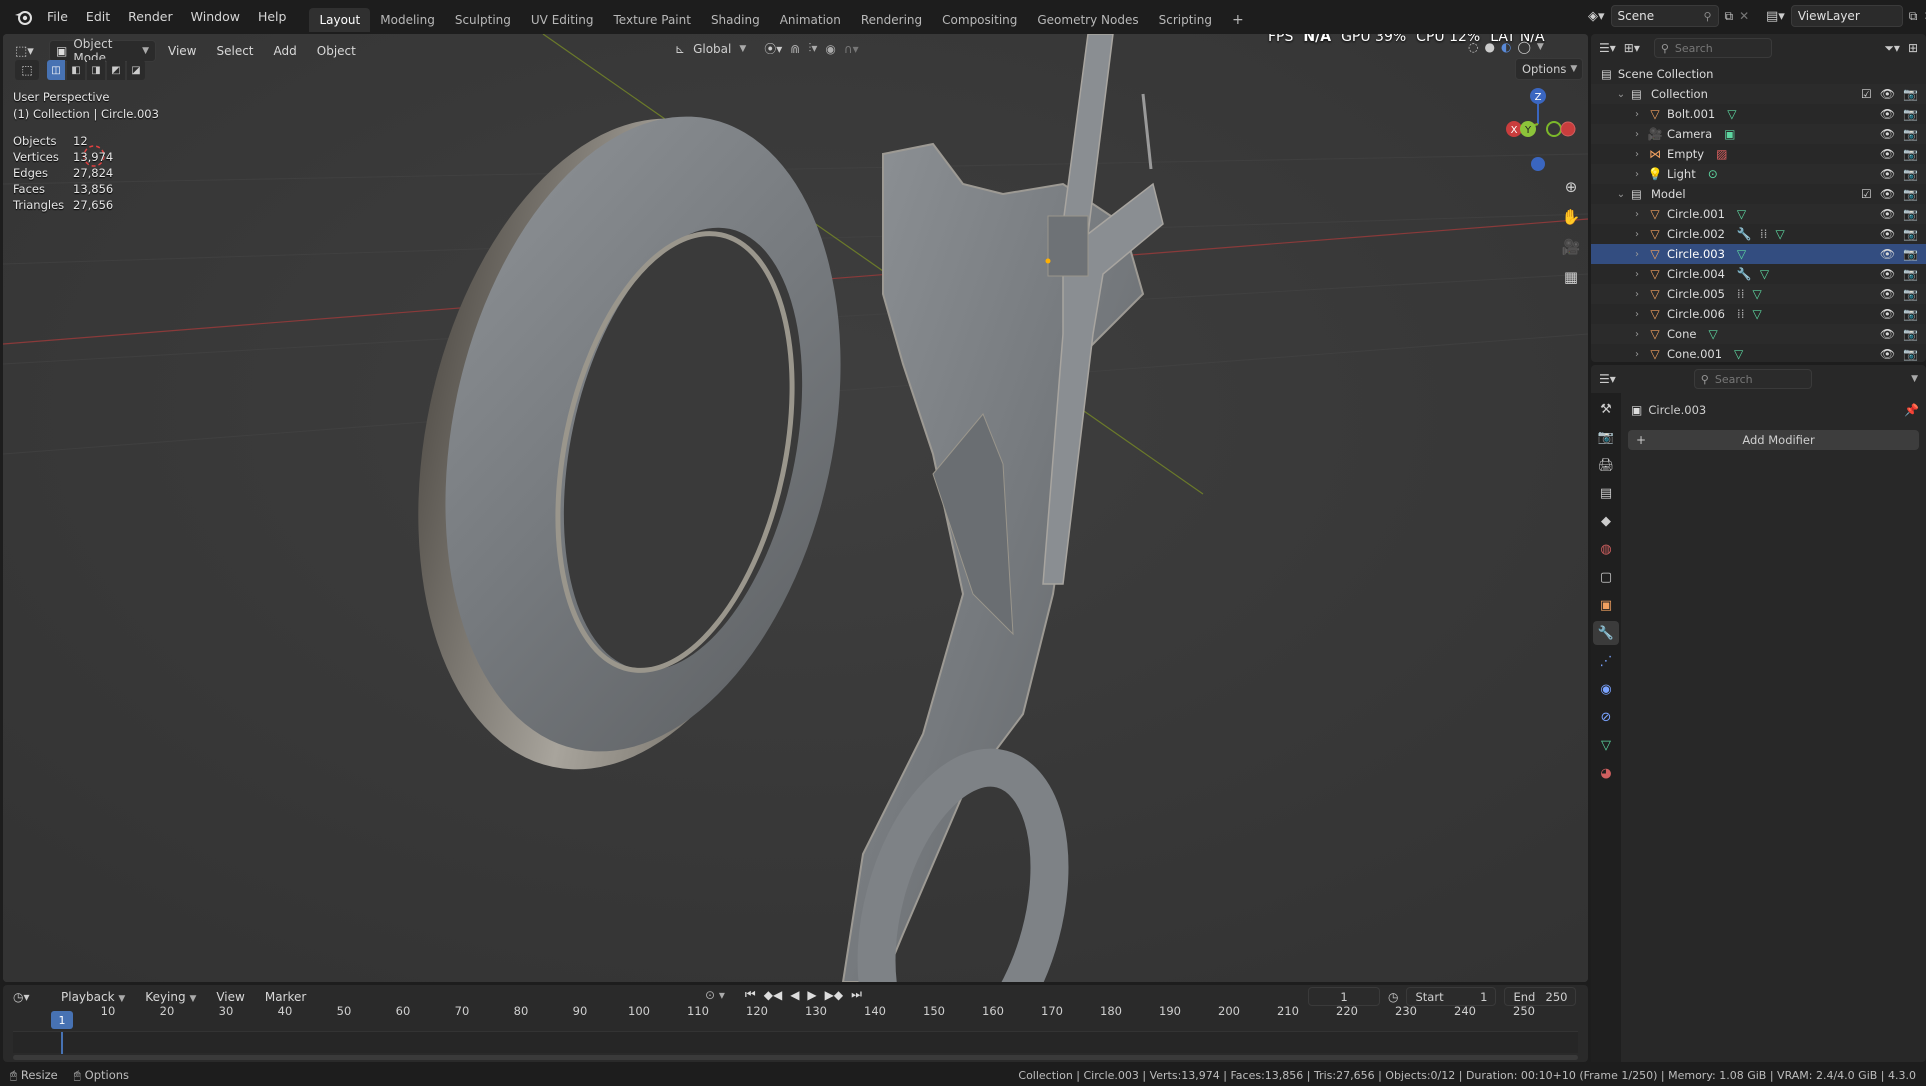  I want to click on constraints-tab-icon: ⊘, so click(1606, 717).